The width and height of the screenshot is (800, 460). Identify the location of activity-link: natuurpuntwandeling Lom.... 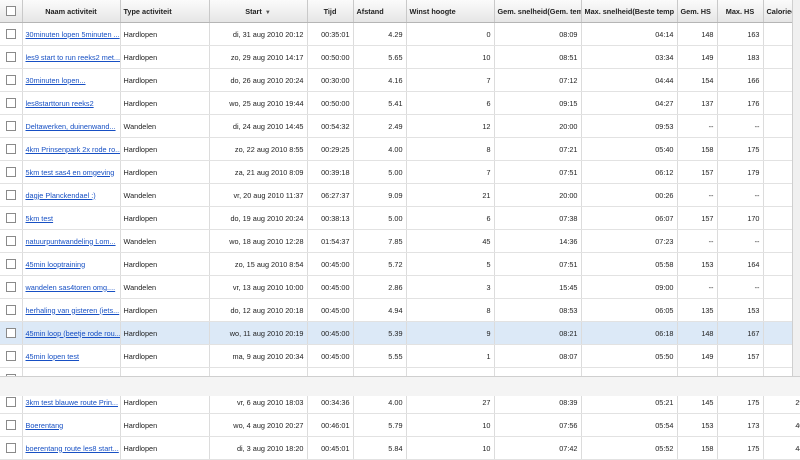
(71, 241).